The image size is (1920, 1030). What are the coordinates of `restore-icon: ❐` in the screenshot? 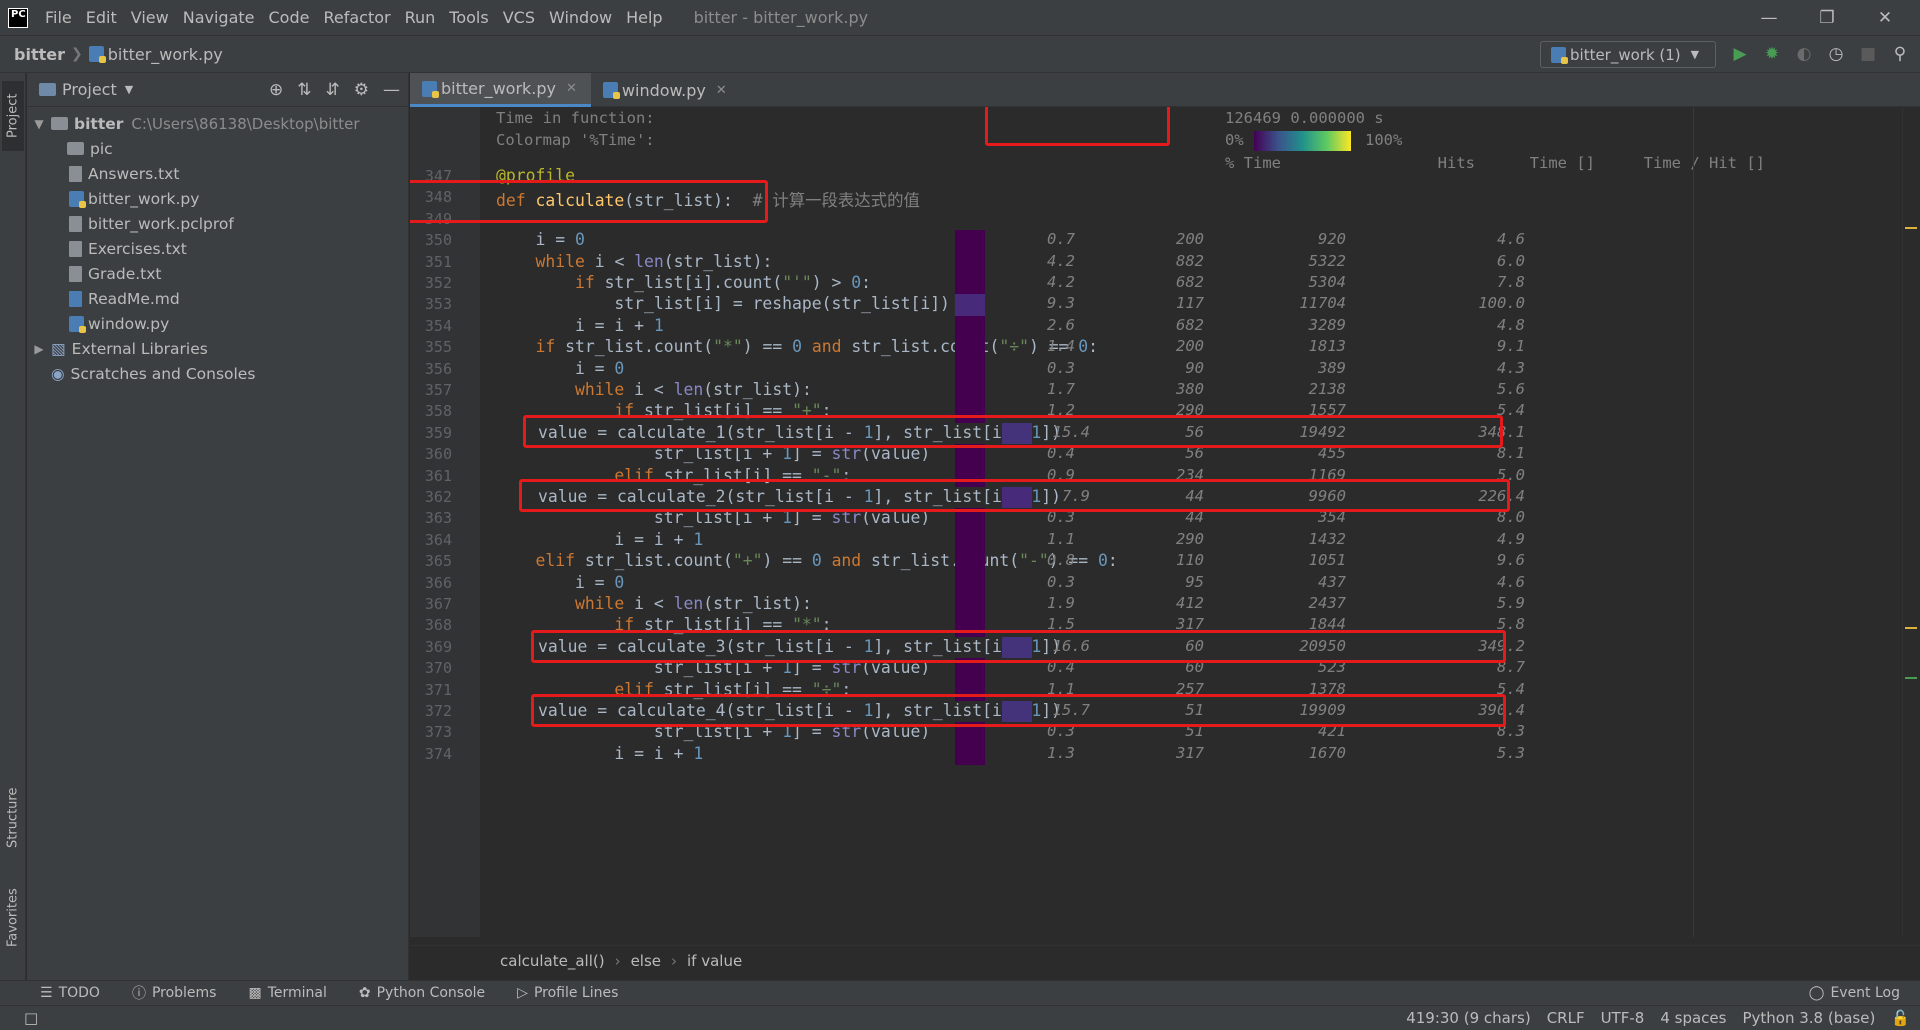 It's located at (1827, 17).